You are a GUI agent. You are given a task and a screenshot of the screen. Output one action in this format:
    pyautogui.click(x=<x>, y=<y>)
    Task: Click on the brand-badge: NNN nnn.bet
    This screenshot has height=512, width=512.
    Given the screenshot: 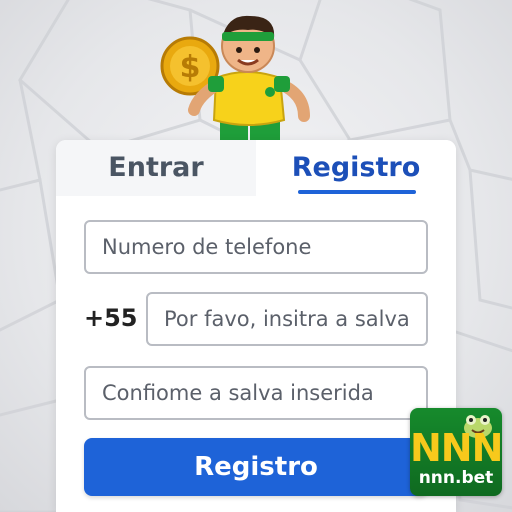 What is the action you would take?
    pyautogui.click(x=456, y=452)
    